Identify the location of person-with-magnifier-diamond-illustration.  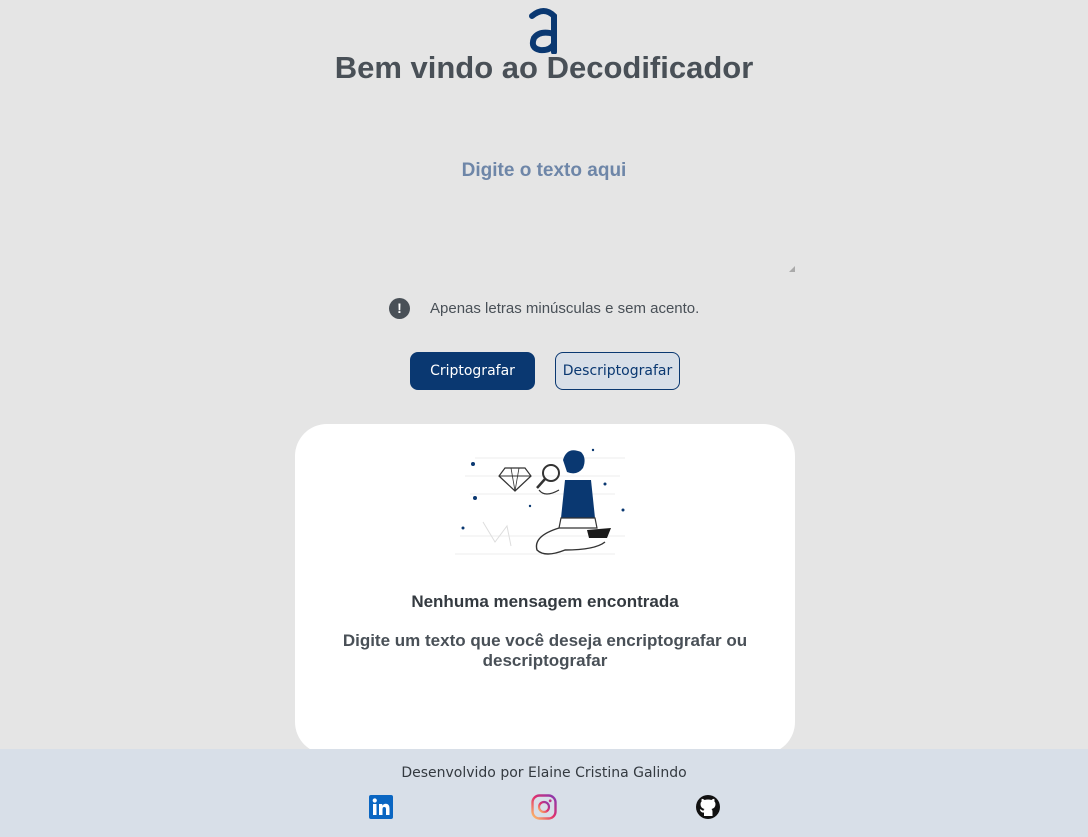
(540, 501).